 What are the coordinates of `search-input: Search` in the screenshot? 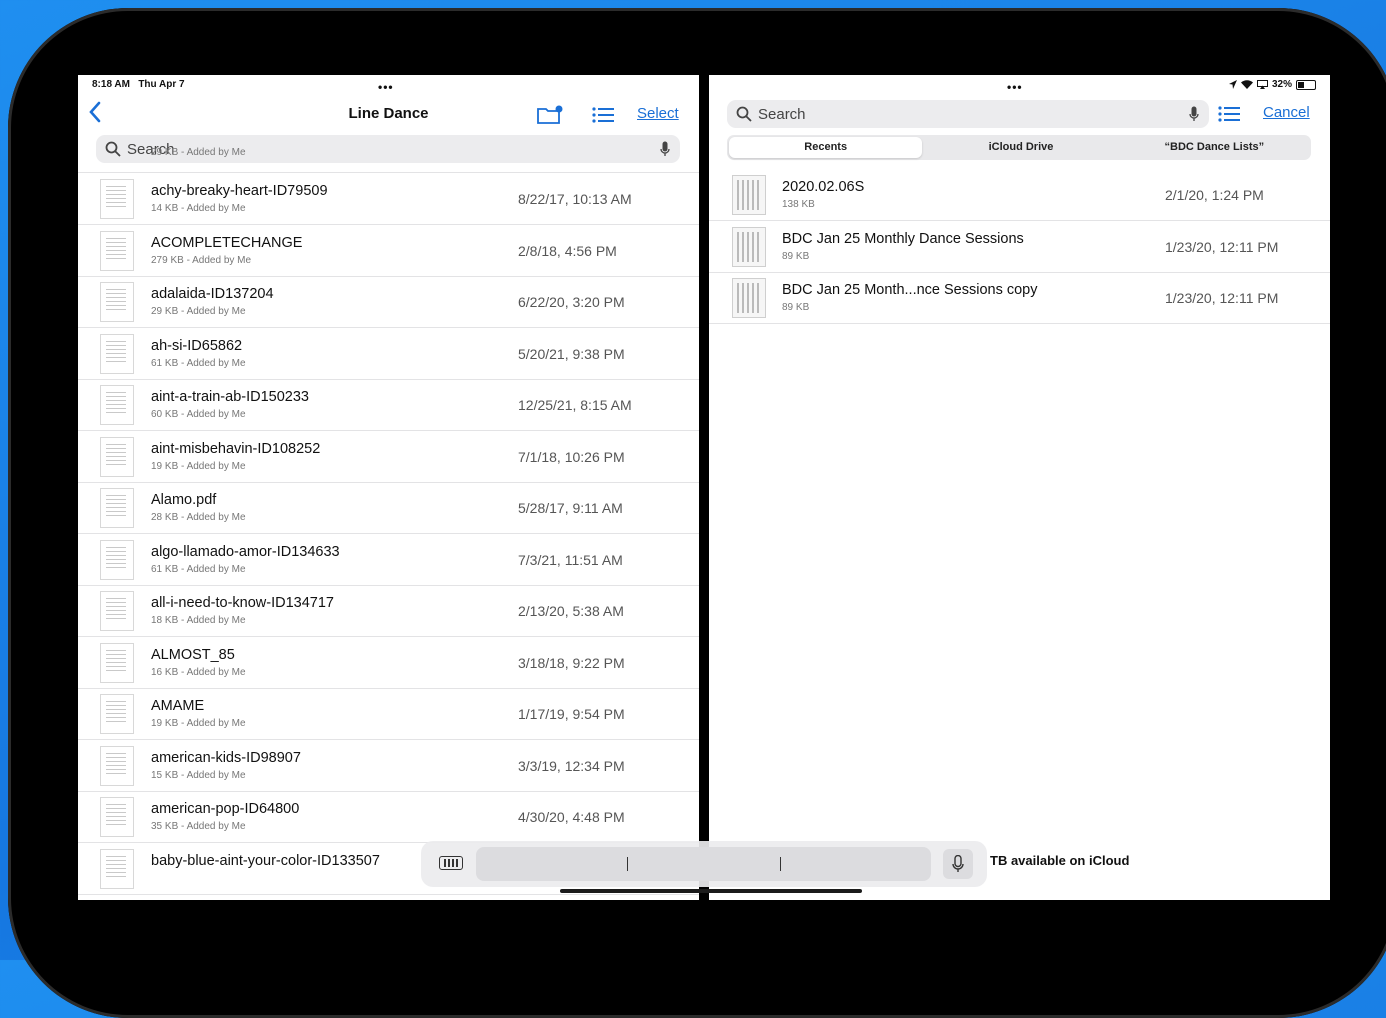 It's located at (968, 114).